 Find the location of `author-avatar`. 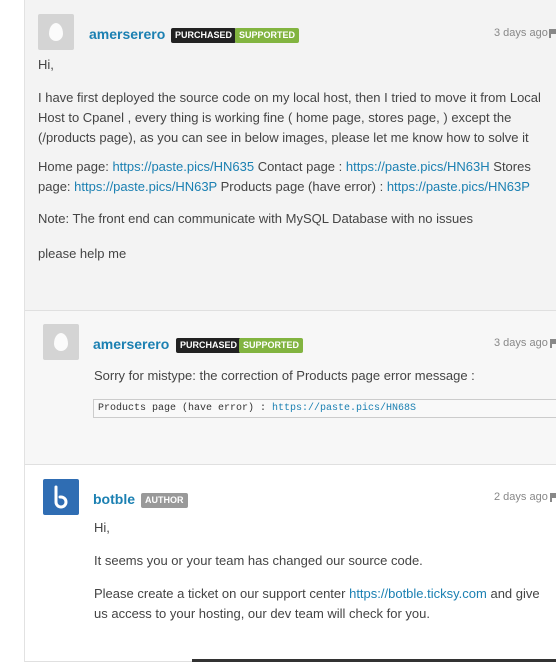

author-avatar is located at coordinates (61, 497).